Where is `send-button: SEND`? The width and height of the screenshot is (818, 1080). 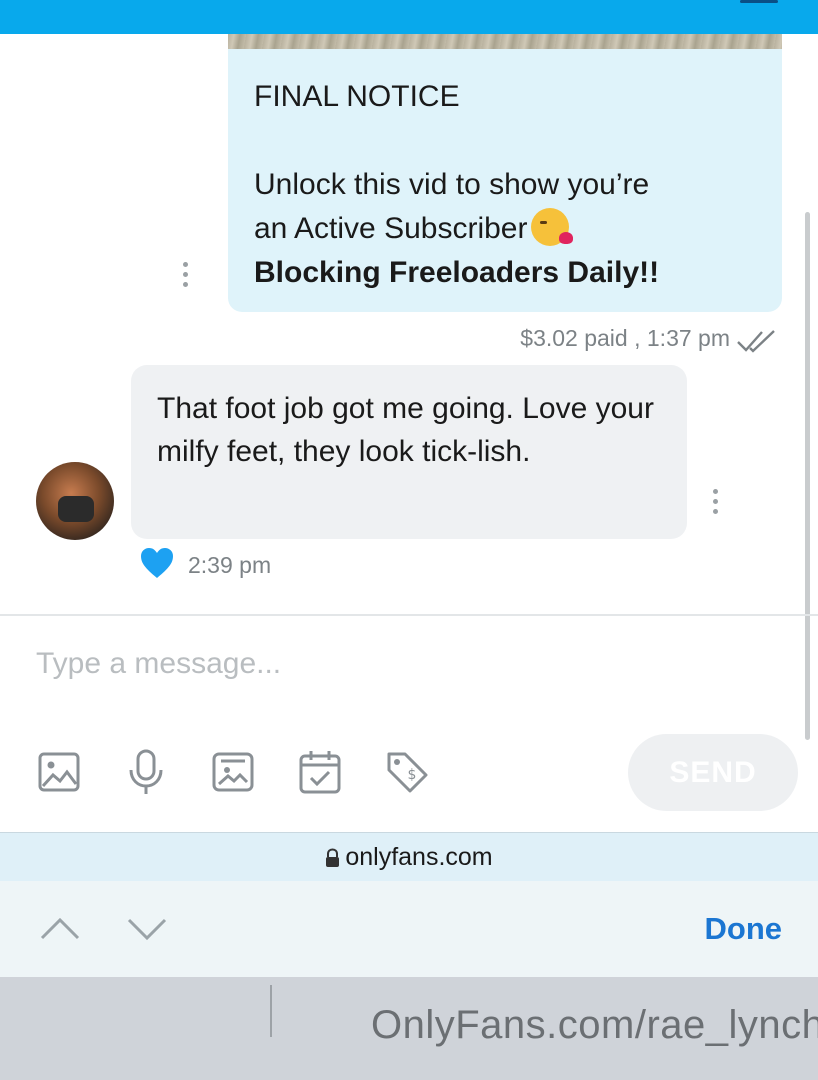 send-button: SEND is located at coordinates (713, 772).